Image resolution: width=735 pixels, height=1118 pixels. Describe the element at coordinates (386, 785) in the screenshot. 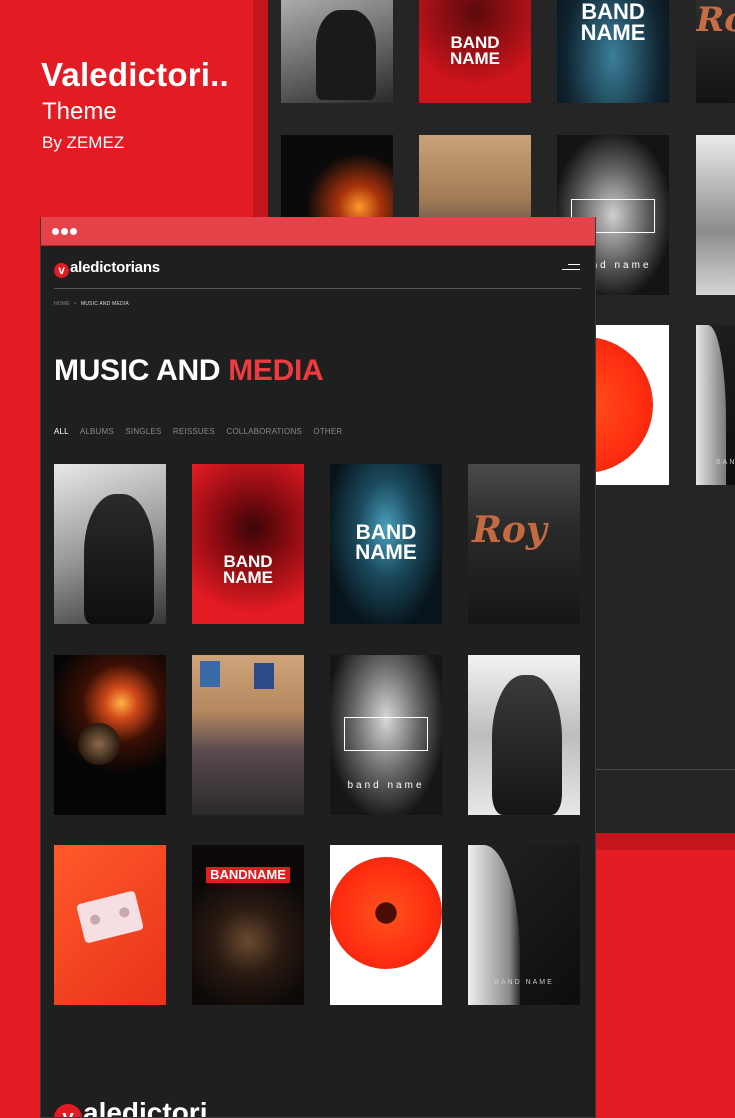

I see `cover-label: band name` at that location.